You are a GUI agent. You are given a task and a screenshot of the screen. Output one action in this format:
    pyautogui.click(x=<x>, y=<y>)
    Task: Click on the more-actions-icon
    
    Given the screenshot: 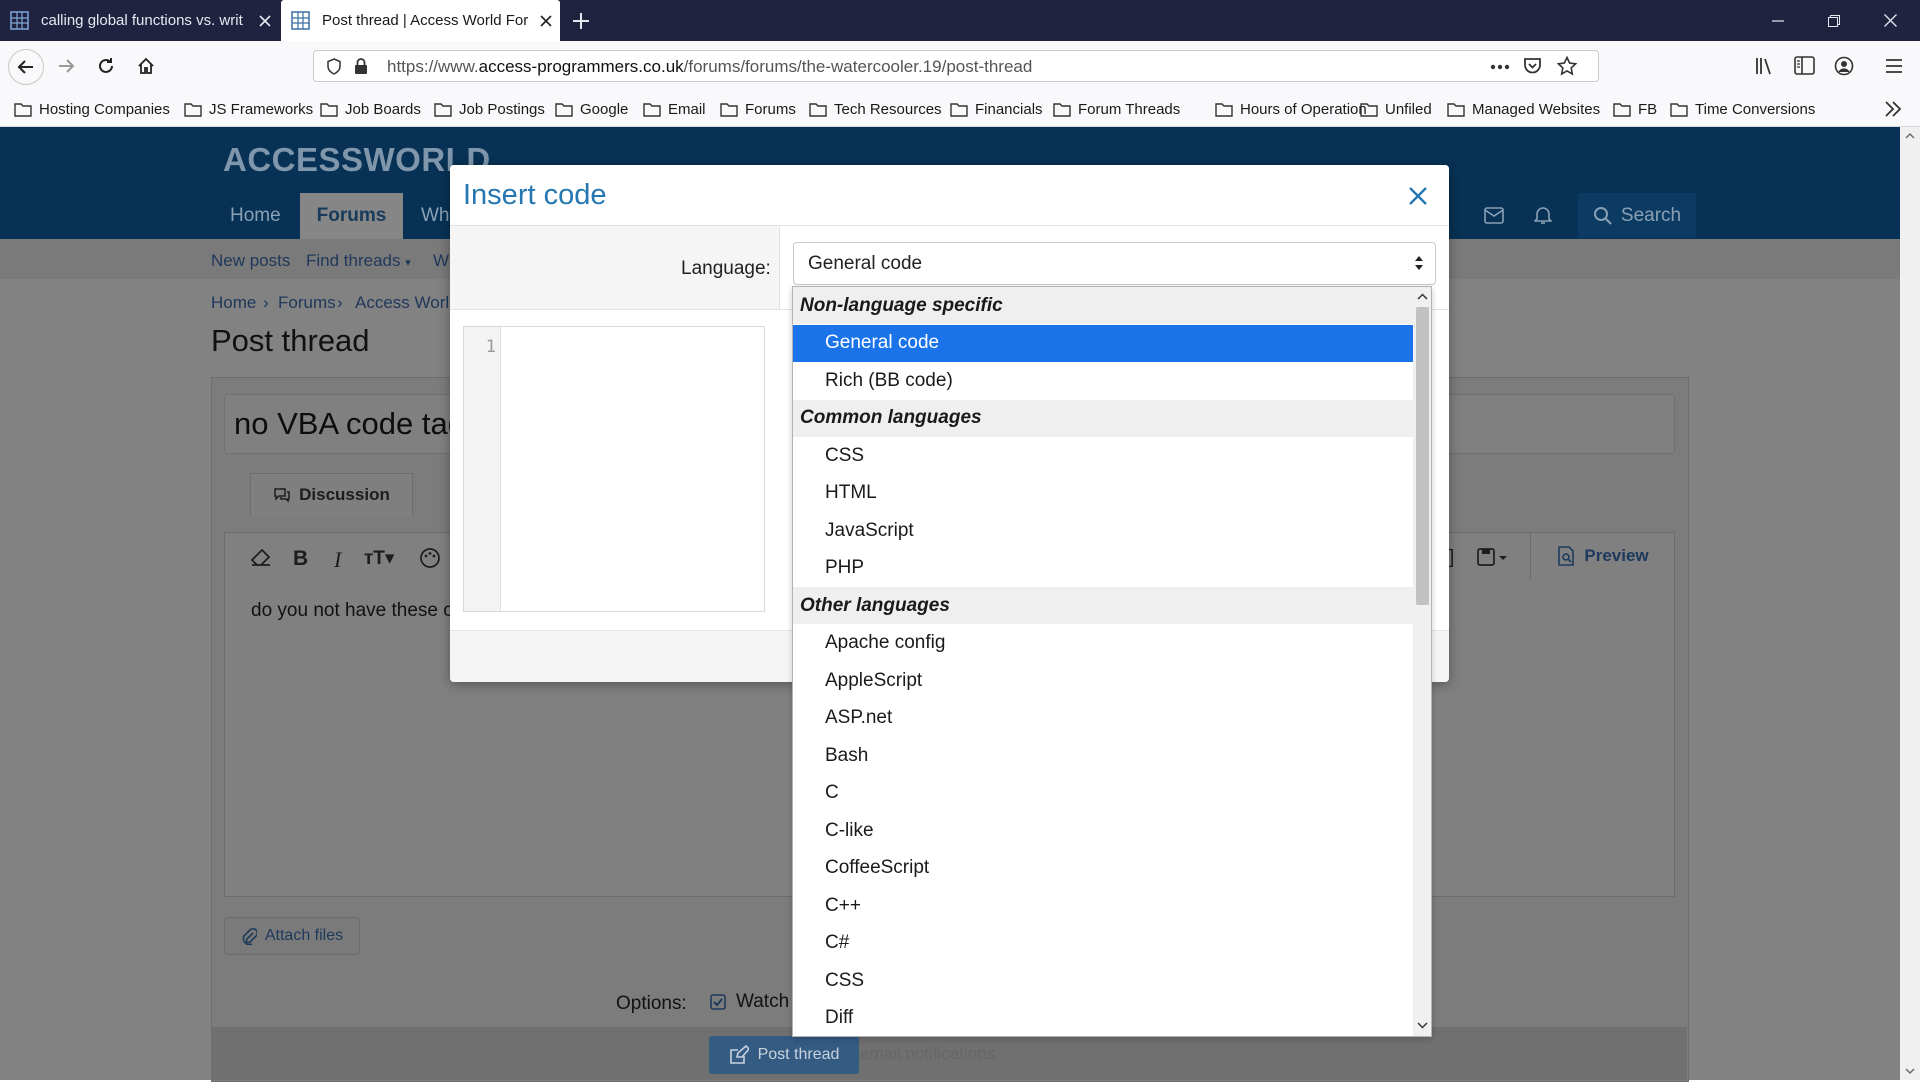 What is the action you would take?
    pyautogui.click(x=1500, y=67)
    